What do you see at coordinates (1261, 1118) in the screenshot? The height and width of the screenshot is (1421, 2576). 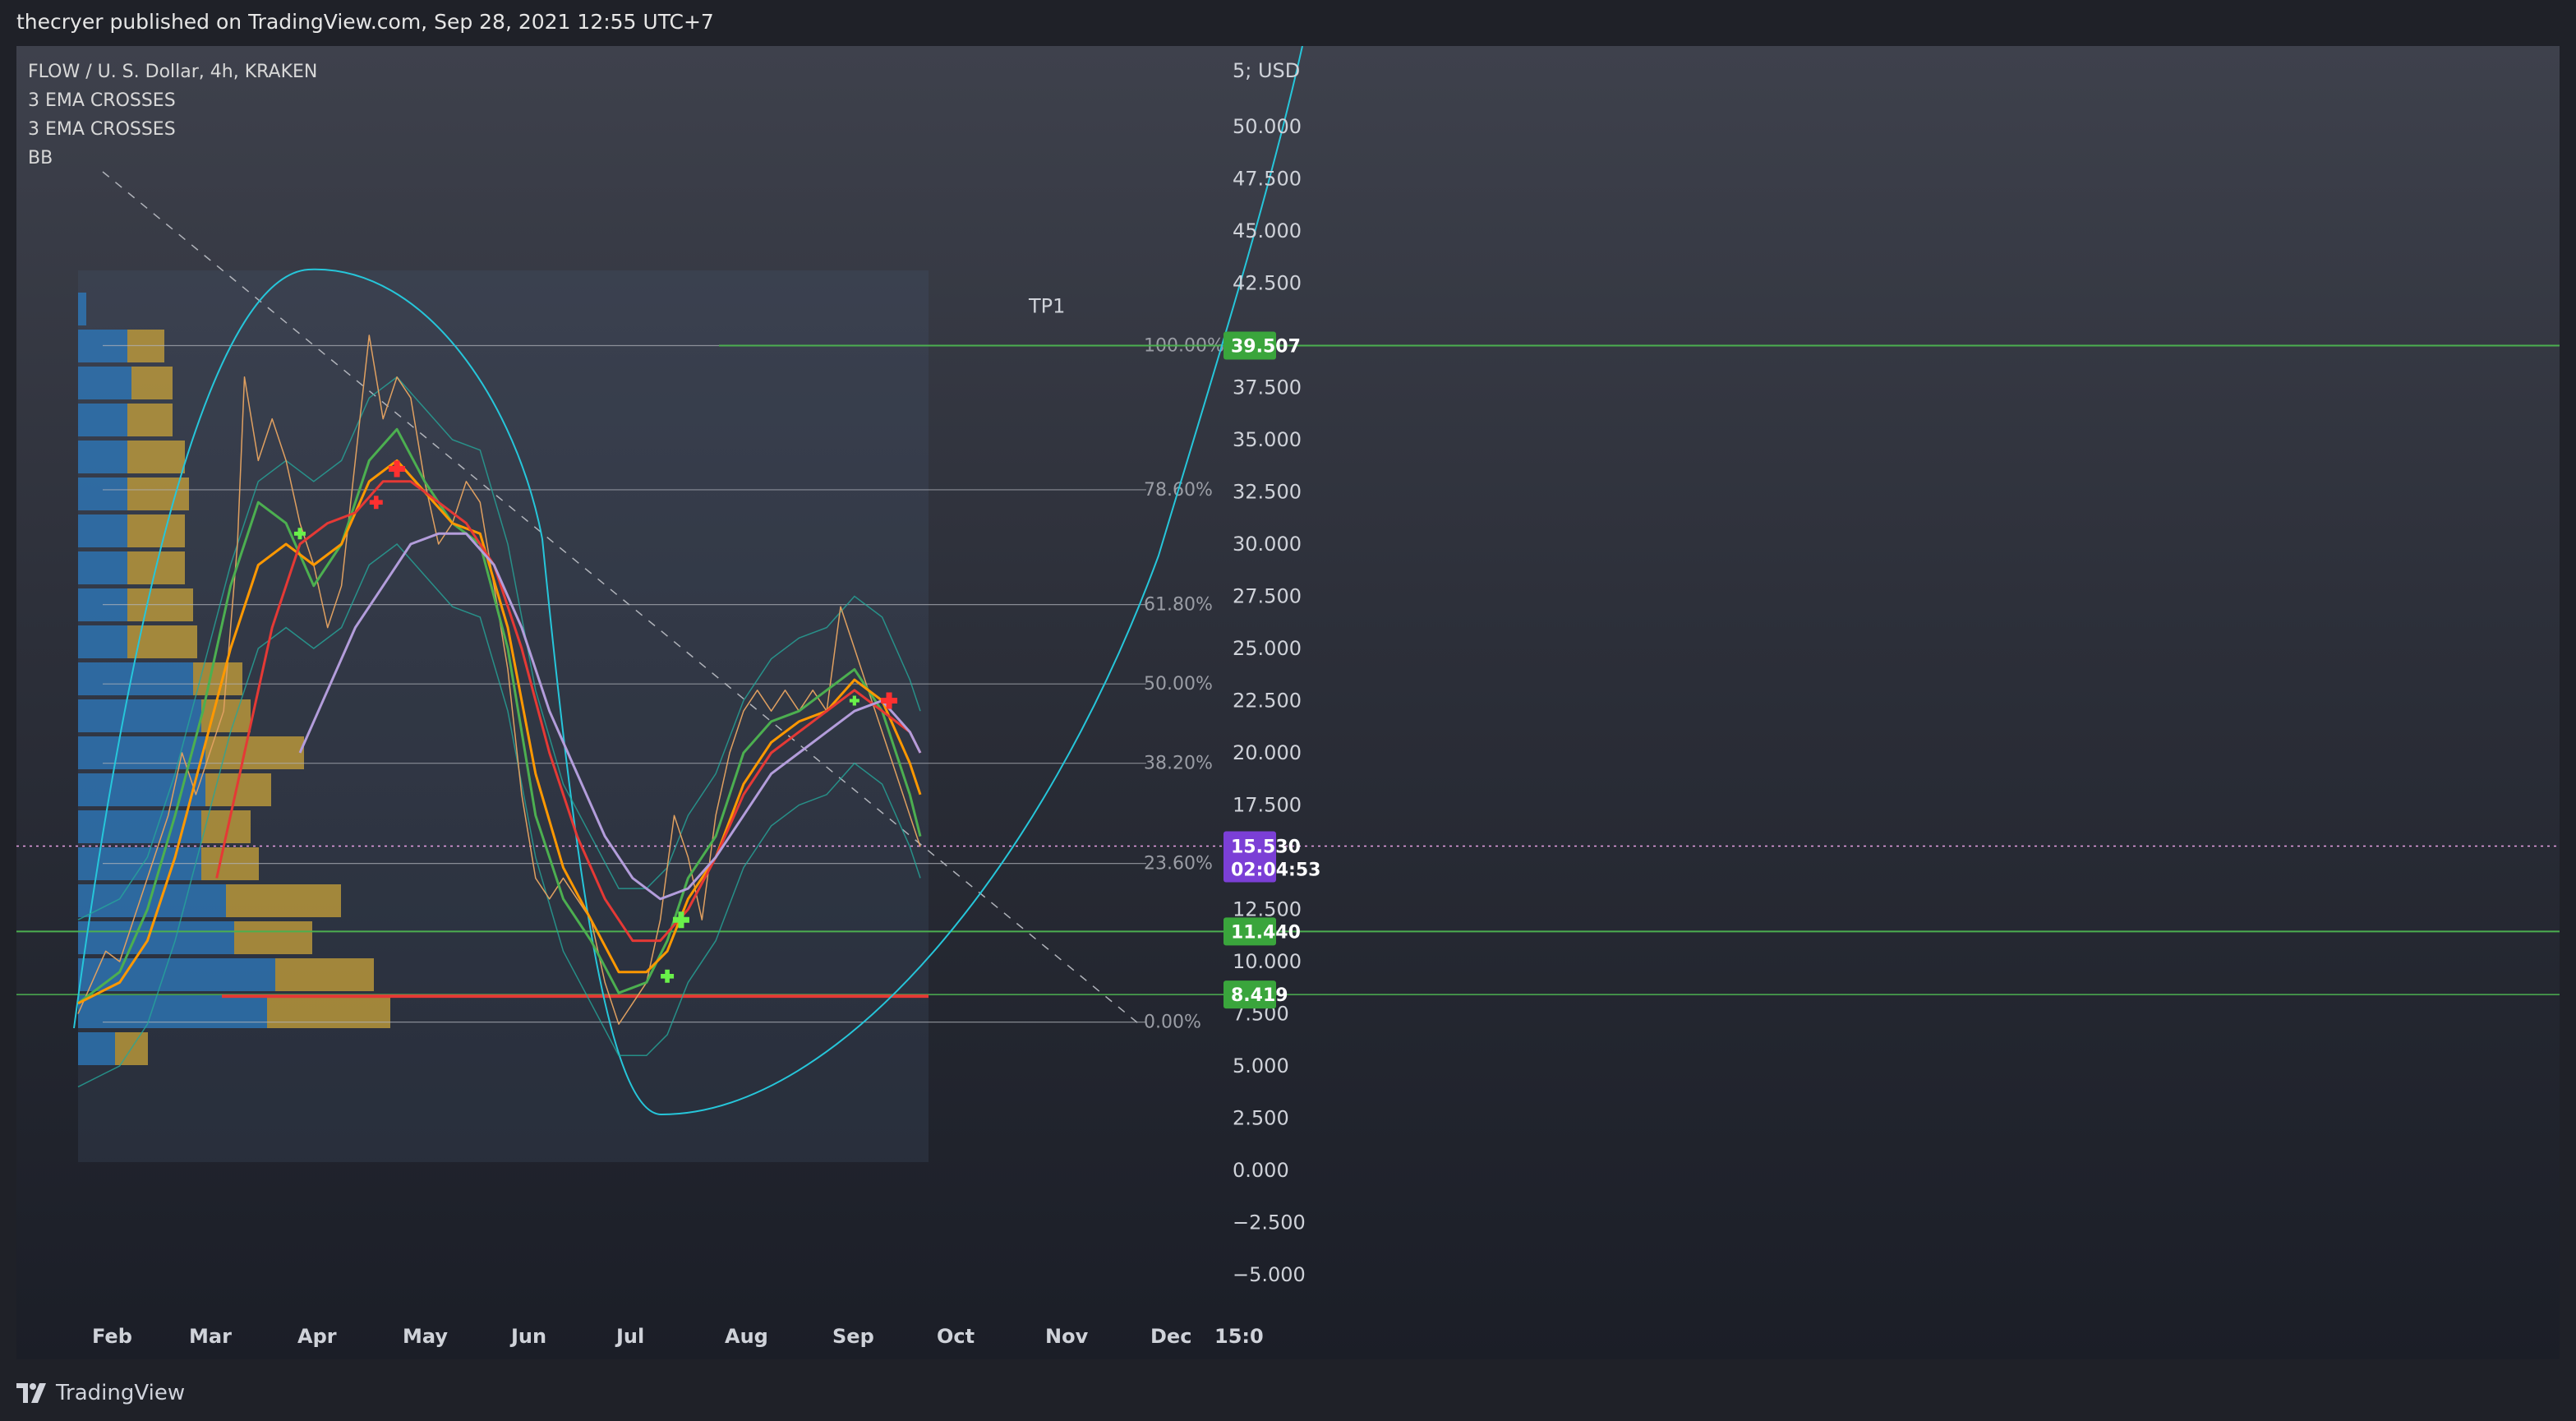 I see `y-axis-tick: 2.500` at bounding box center [1261, 1118].